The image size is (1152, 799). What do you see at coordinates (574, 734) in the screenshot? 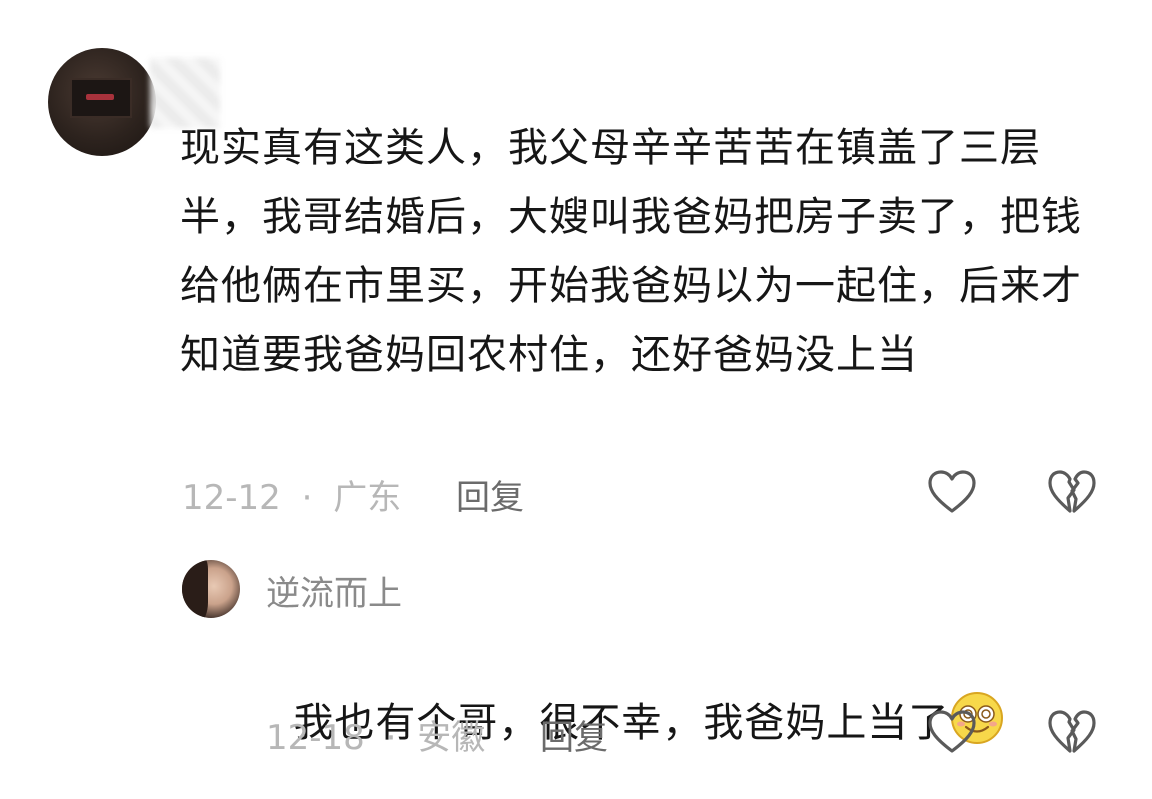
I see `reply-reply-button: 回复` at bounding box center [574, 734].